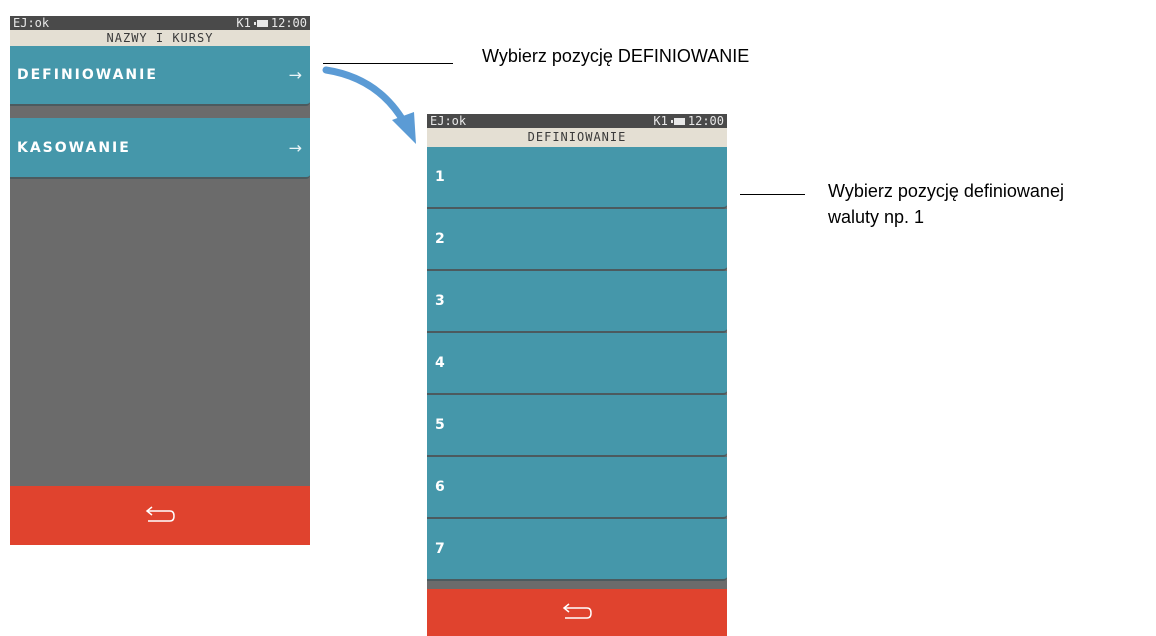 Image resolution: width=1156 pixels, height=636 pixels. Describe the element at coordinates (577, 550) in the screenshot. I see `currency-item-7: 7` at that location.